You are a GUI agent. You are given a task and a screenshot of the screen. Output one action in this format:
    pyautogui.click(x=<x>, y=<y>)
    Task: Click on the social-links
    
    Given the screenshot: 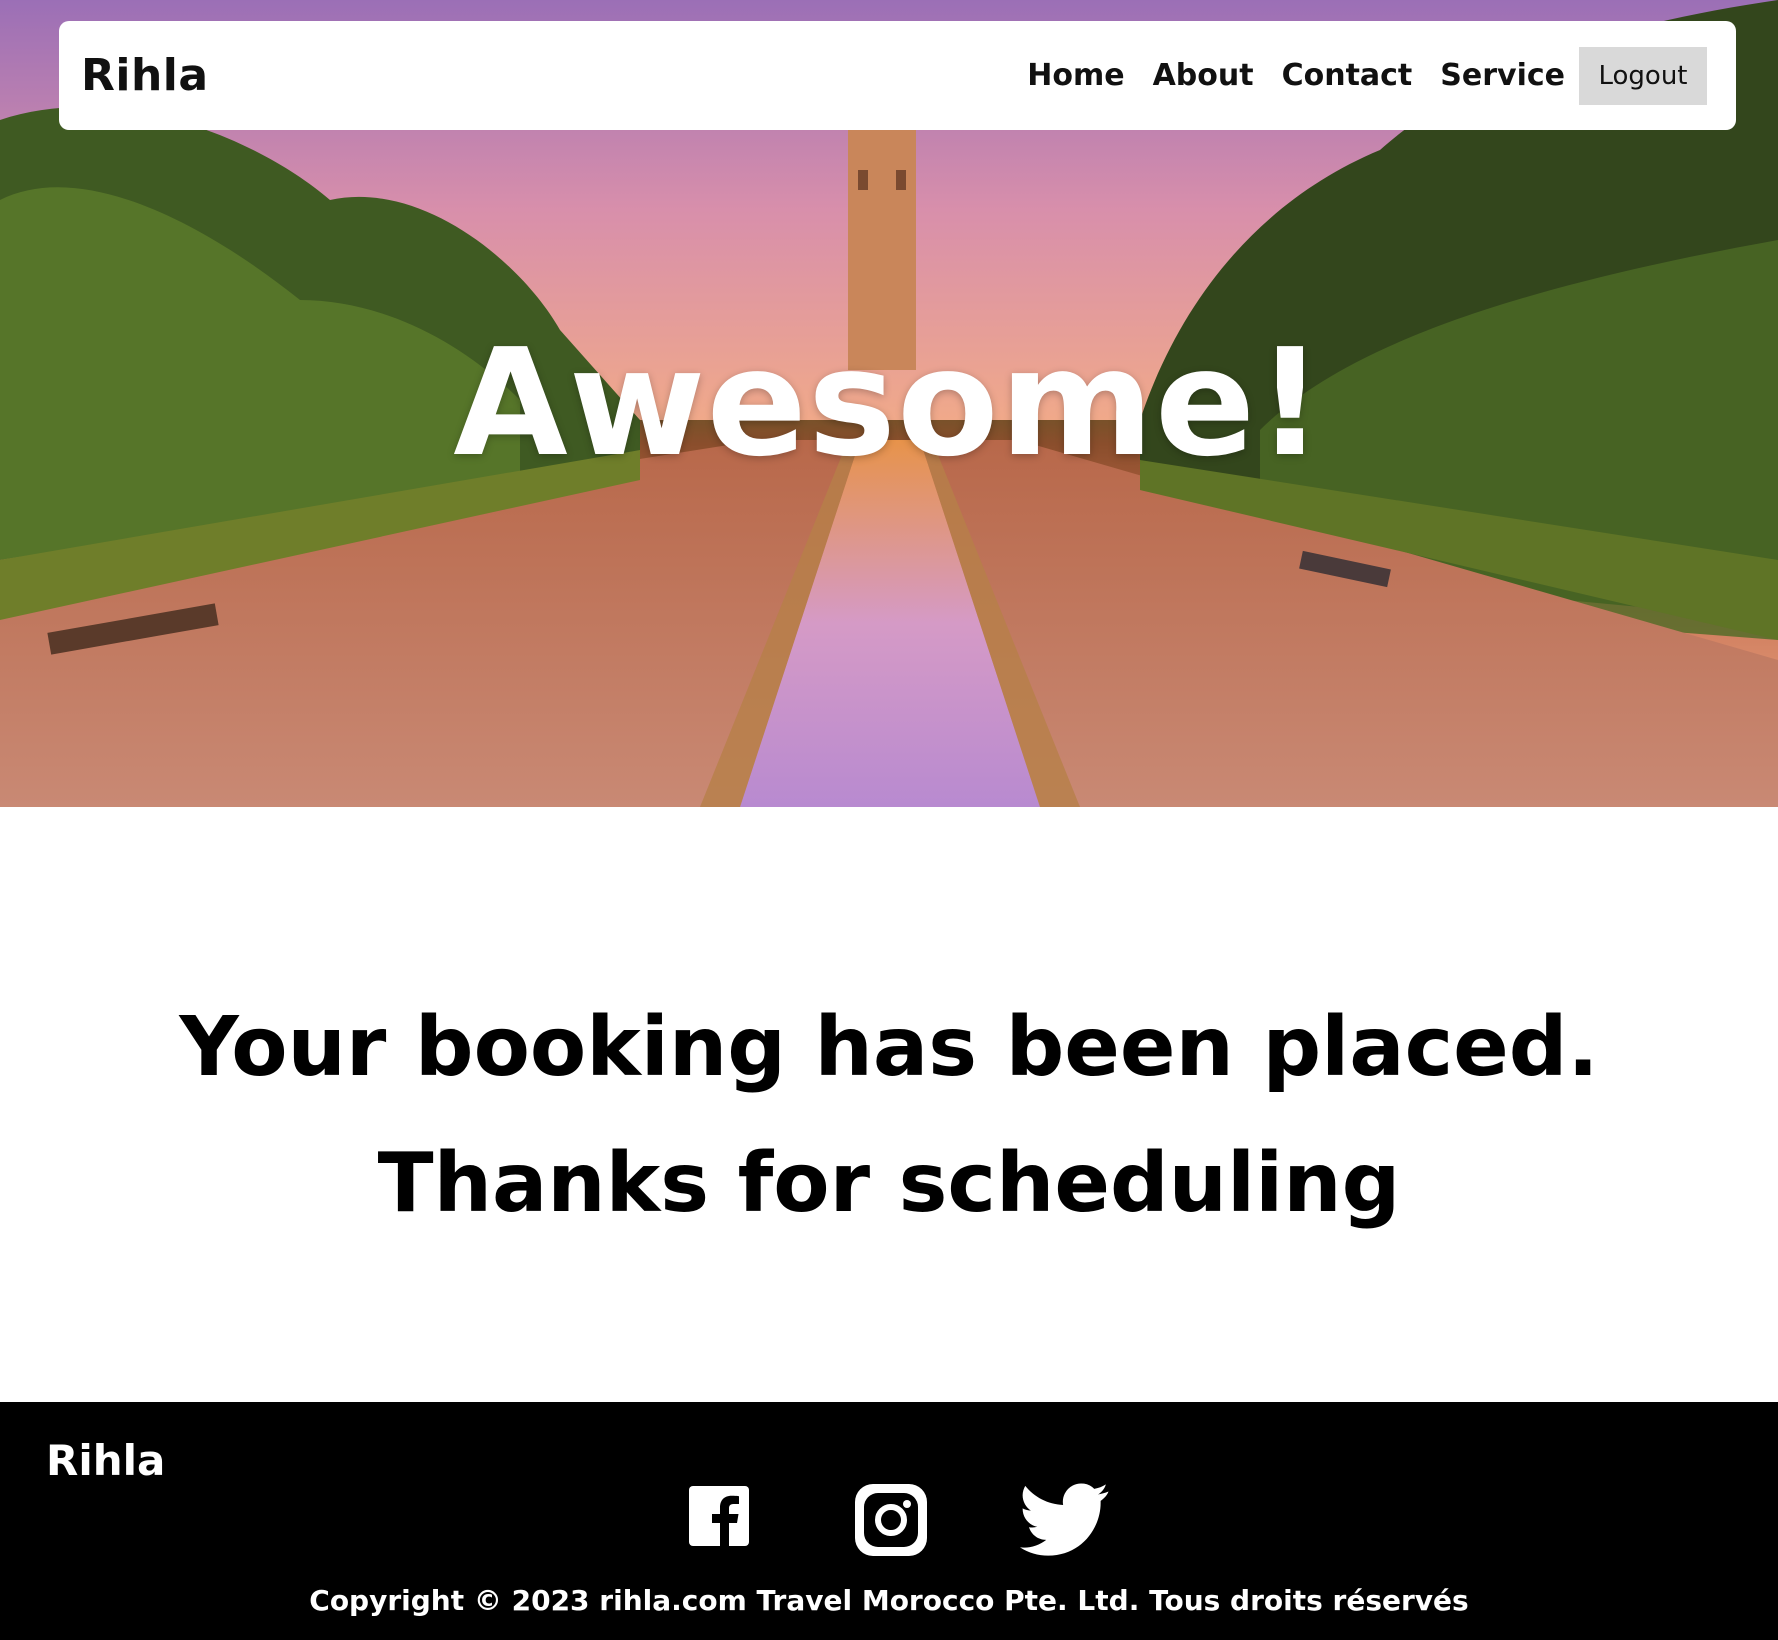 What is the action you would take?
    pyautogui.click(x=889, y=1522)
    